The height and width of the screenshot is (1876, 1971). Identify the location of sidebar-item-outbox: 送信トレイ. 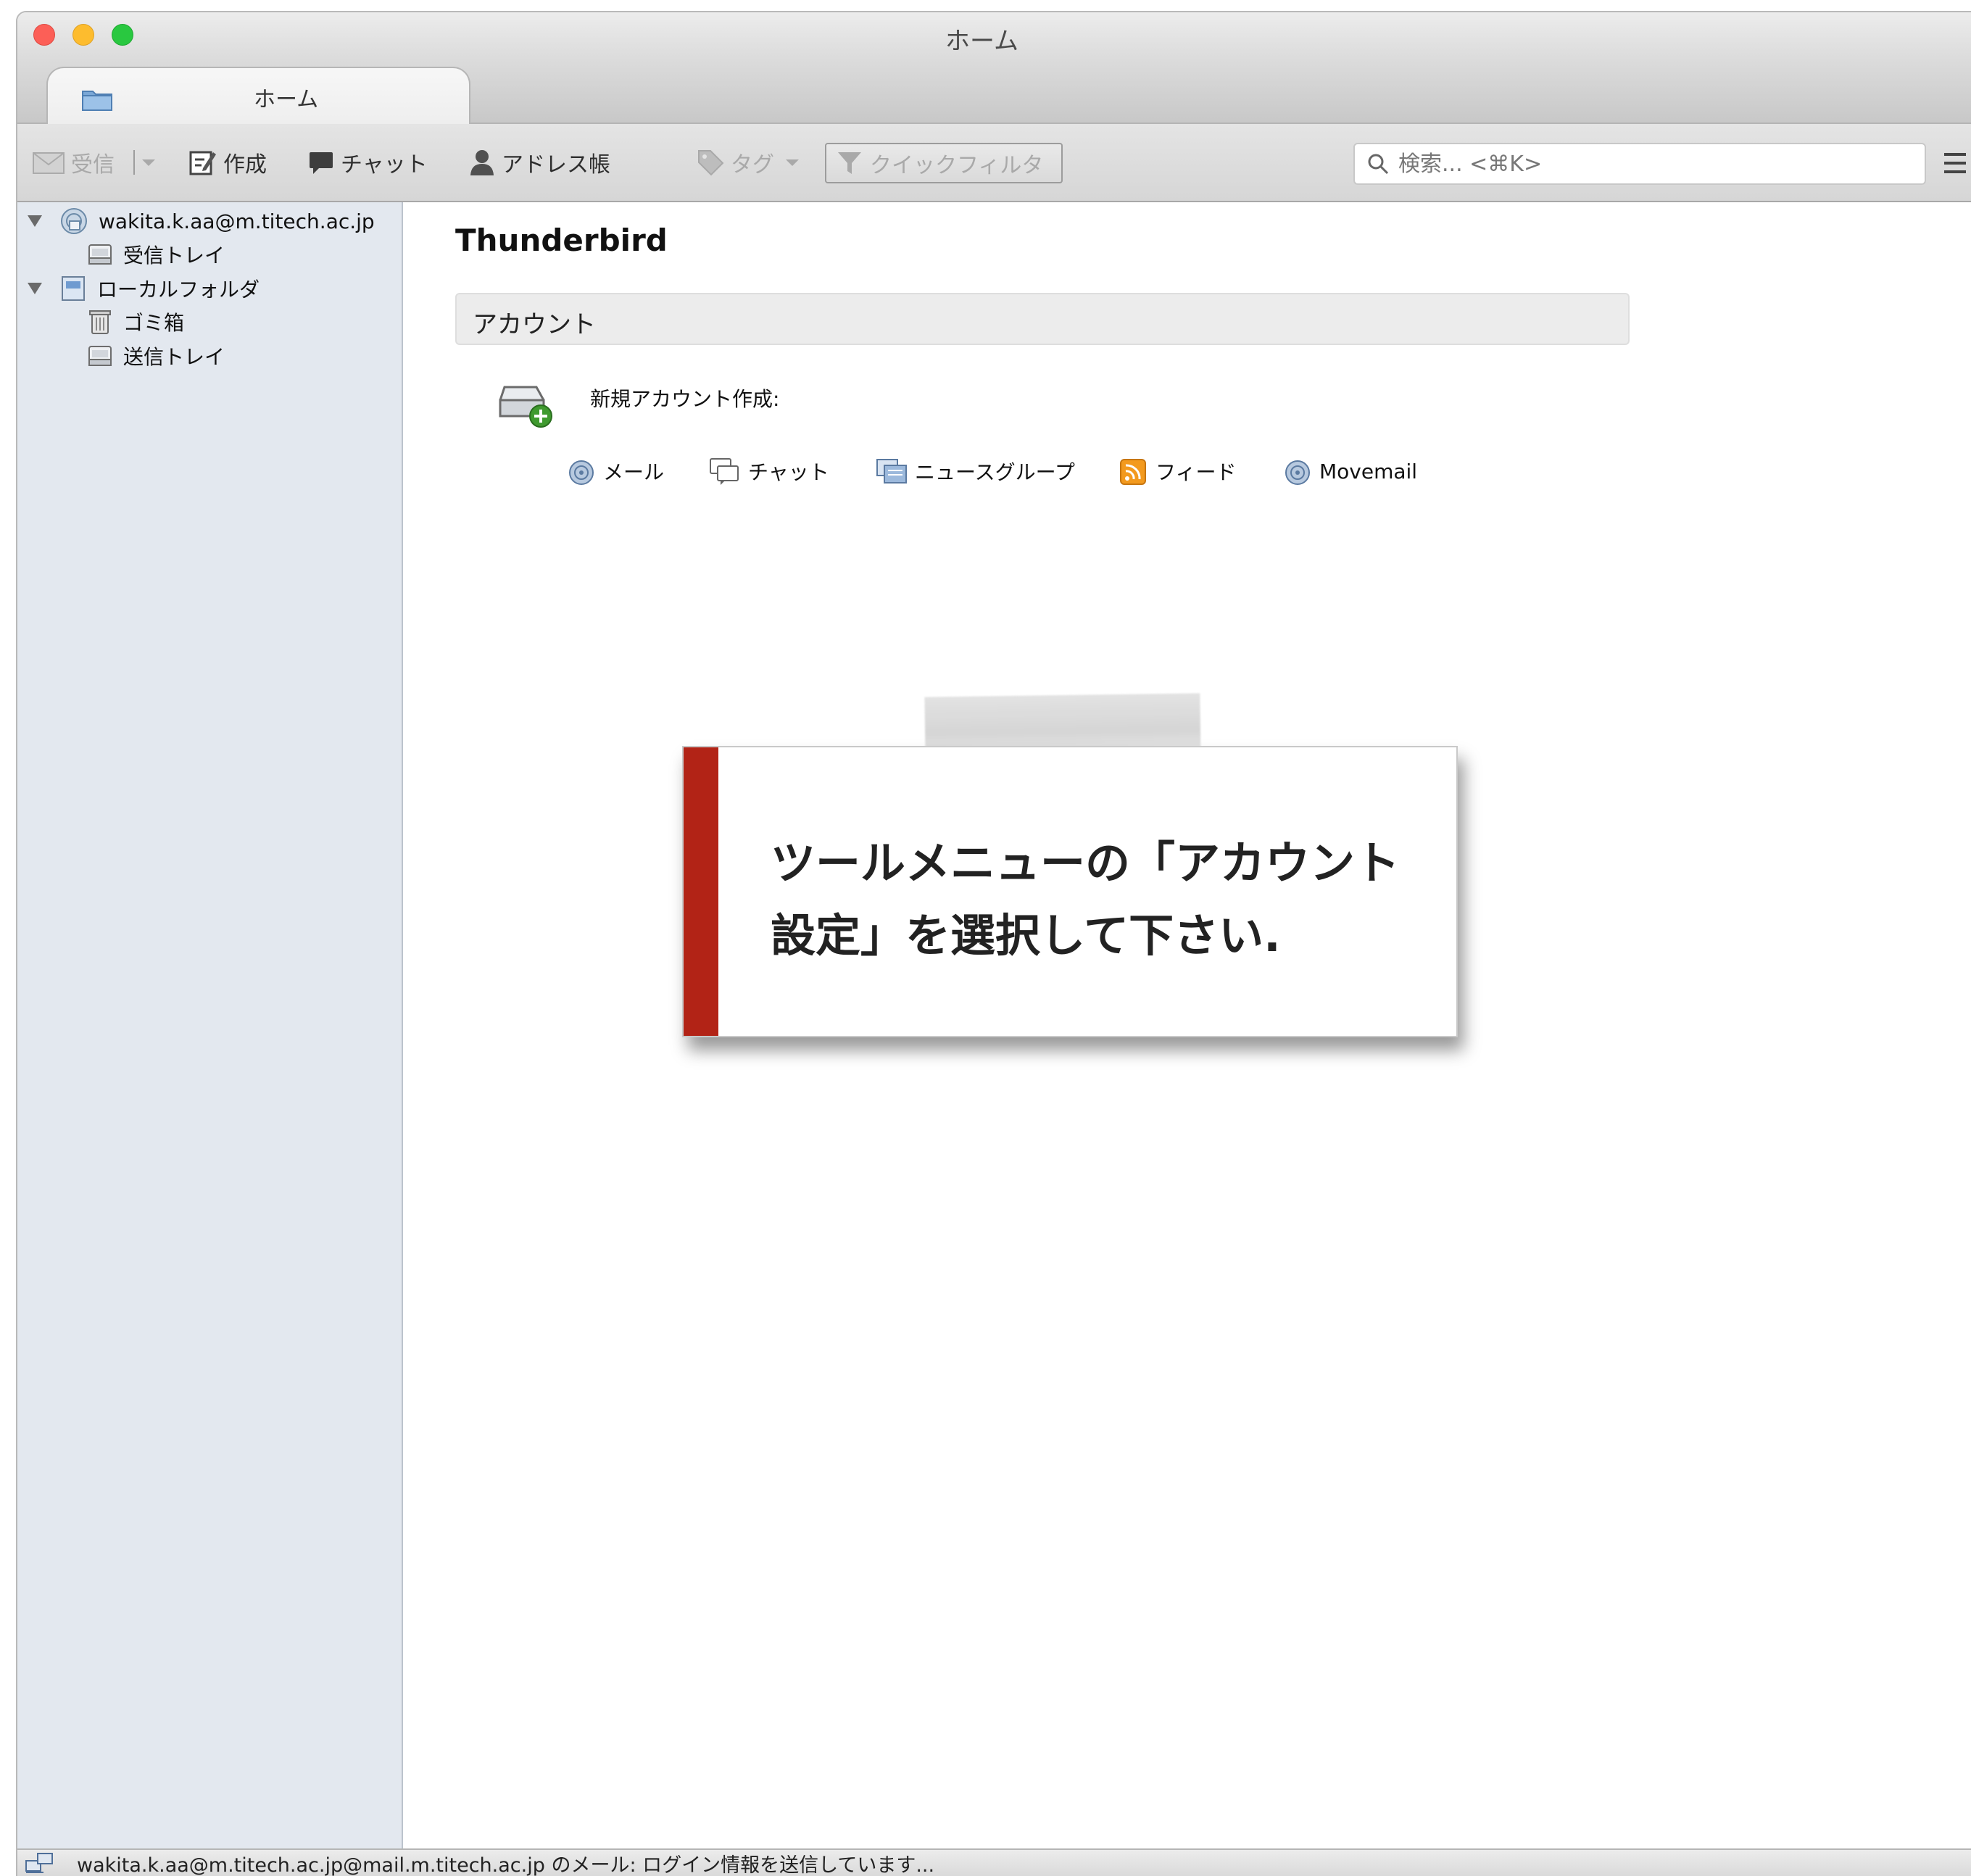
(156, 356).